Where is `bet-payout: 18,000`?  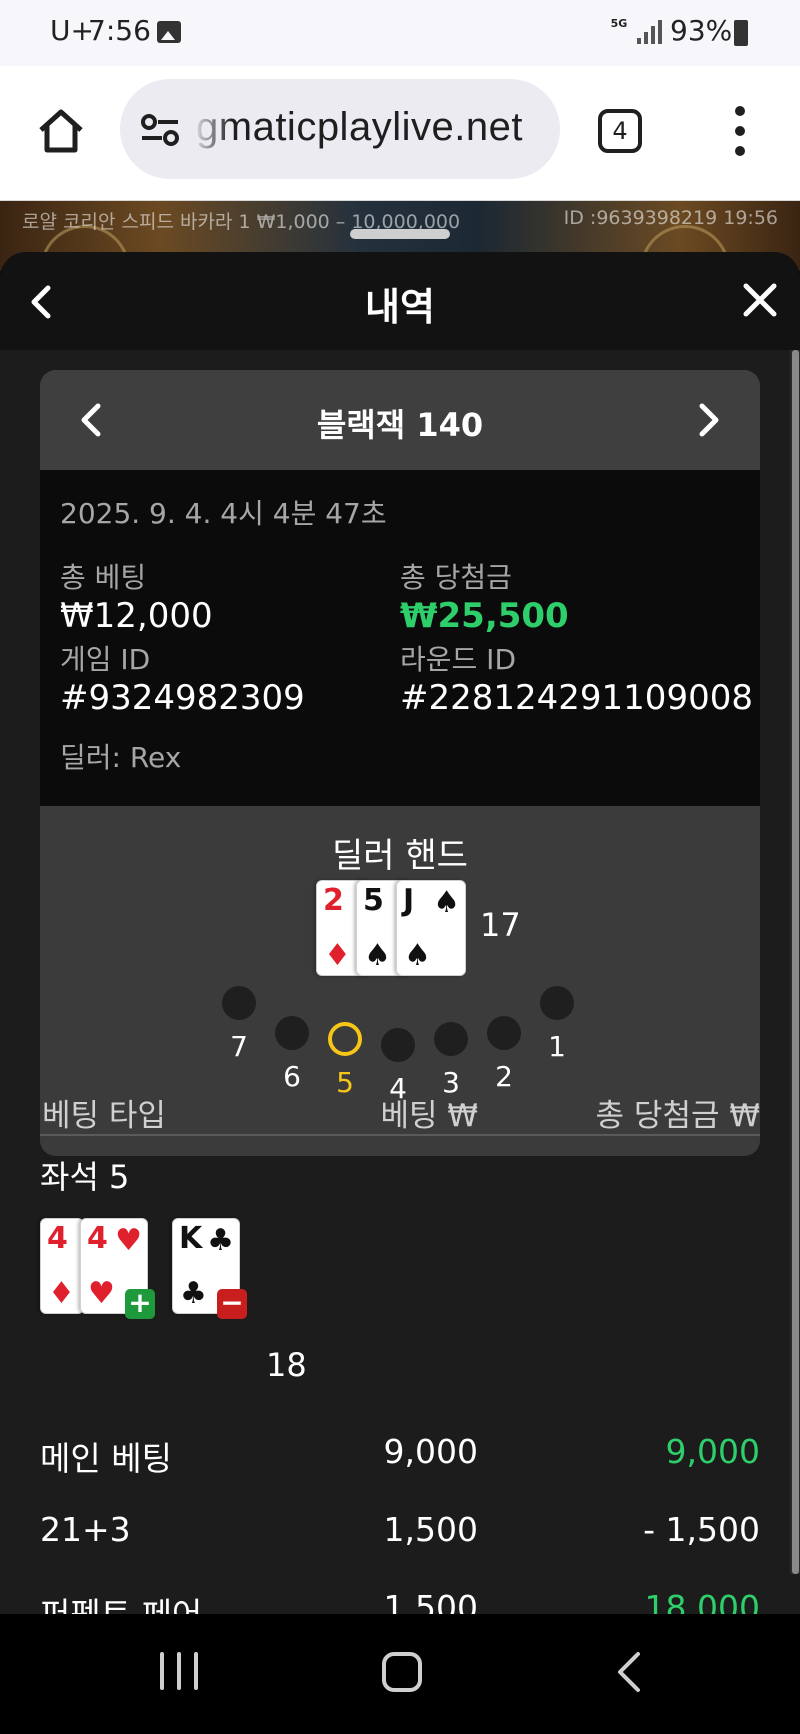 bet-payout: 18,000 is located at coordinates (702, 1601).